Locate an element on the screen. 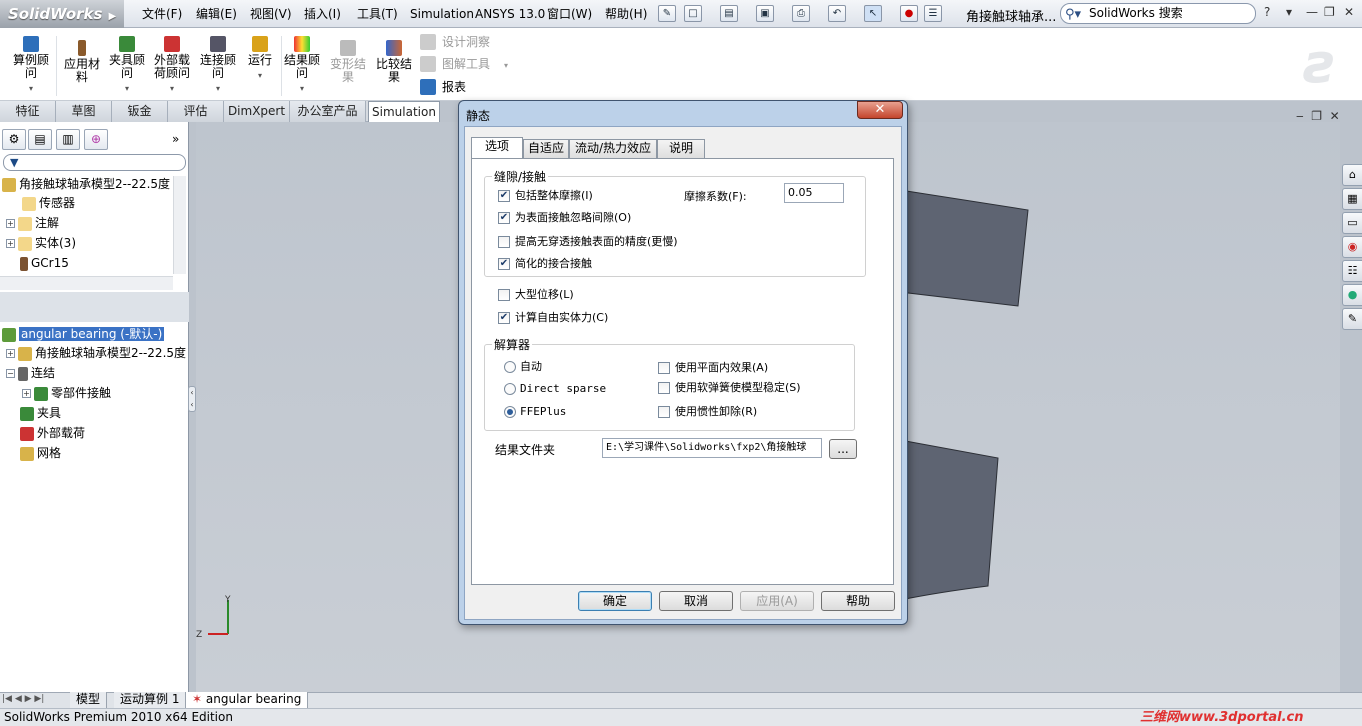  study-advisor-button: 算例顾问 ▾ is located at coordinates (31, 65).